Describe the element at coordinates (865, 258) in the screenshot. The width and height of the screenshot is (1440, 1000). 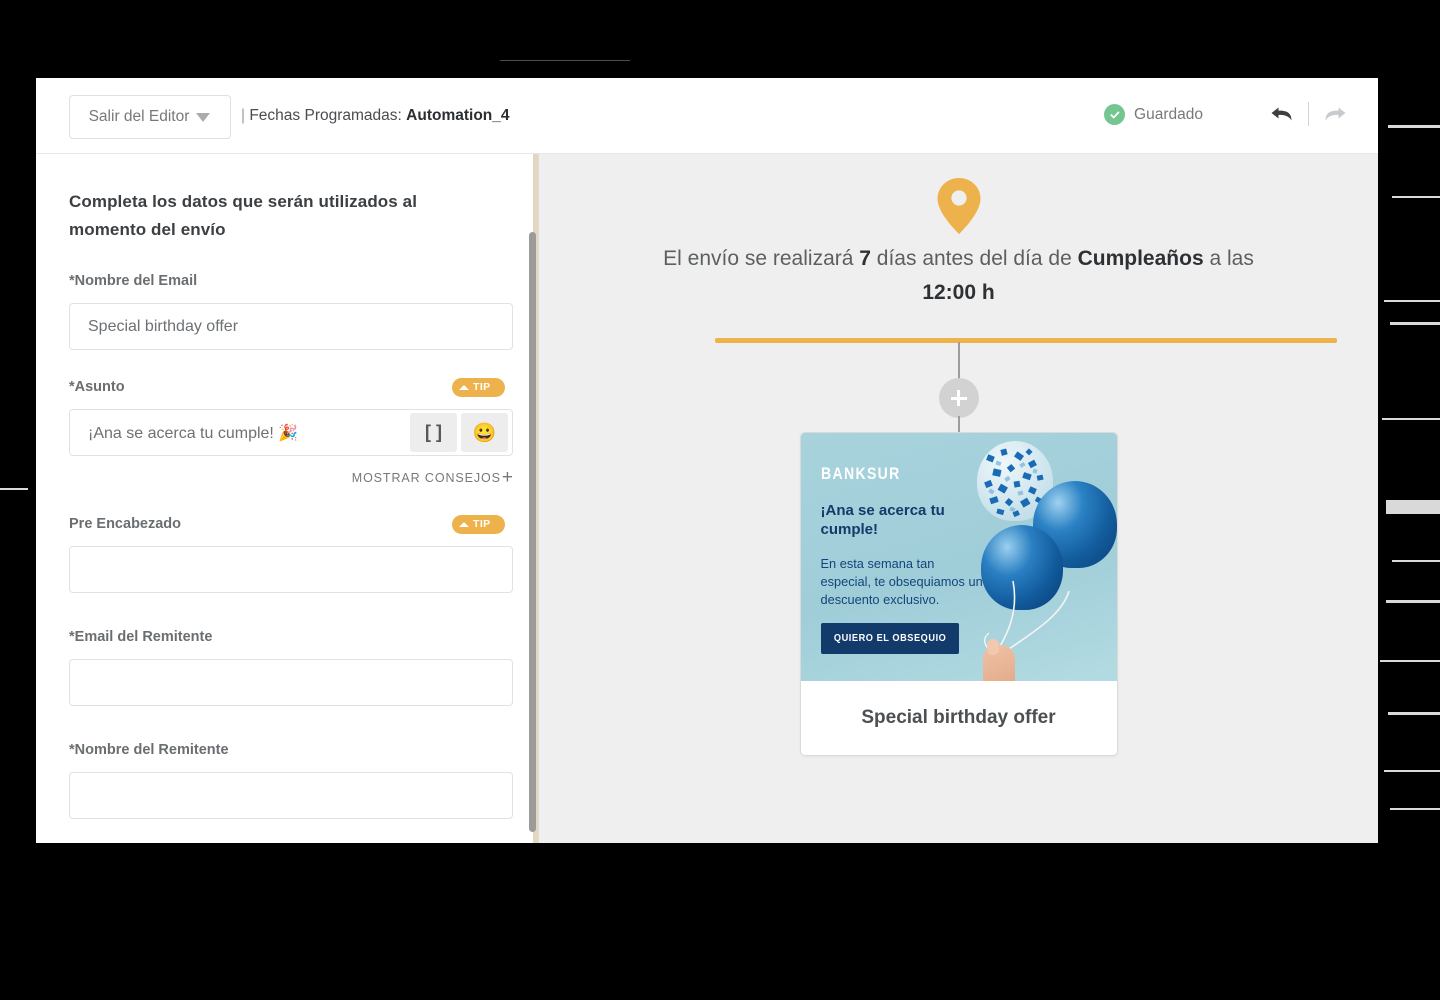
I see `schedule-days: 7` at that location.